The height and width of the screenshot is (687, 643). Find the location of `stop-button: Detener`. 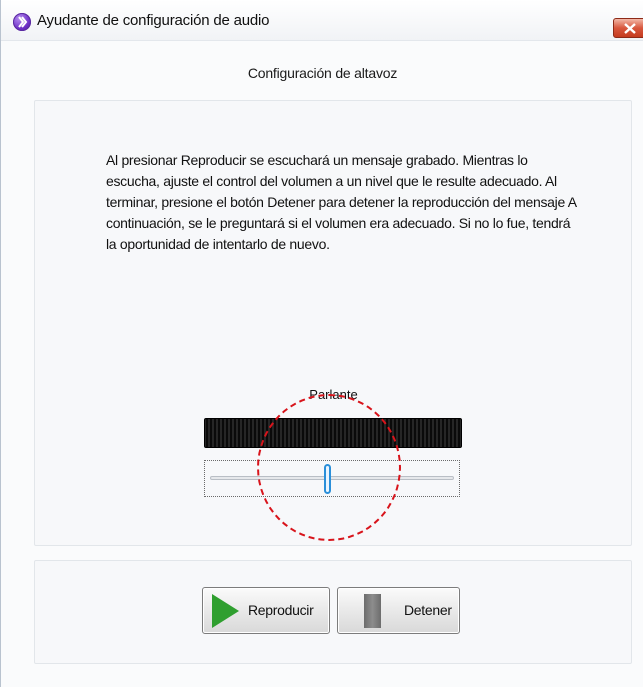

stop-button: Detener is located at coordinates (398, 610).